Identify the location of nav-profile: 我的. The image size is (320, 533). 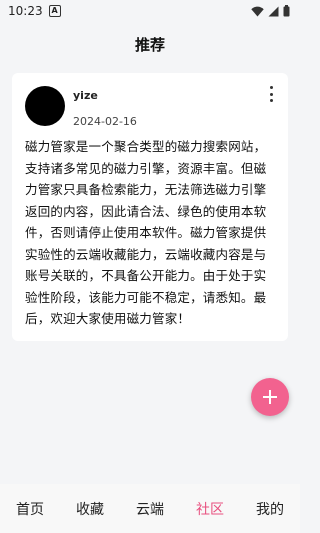
(270, 509).